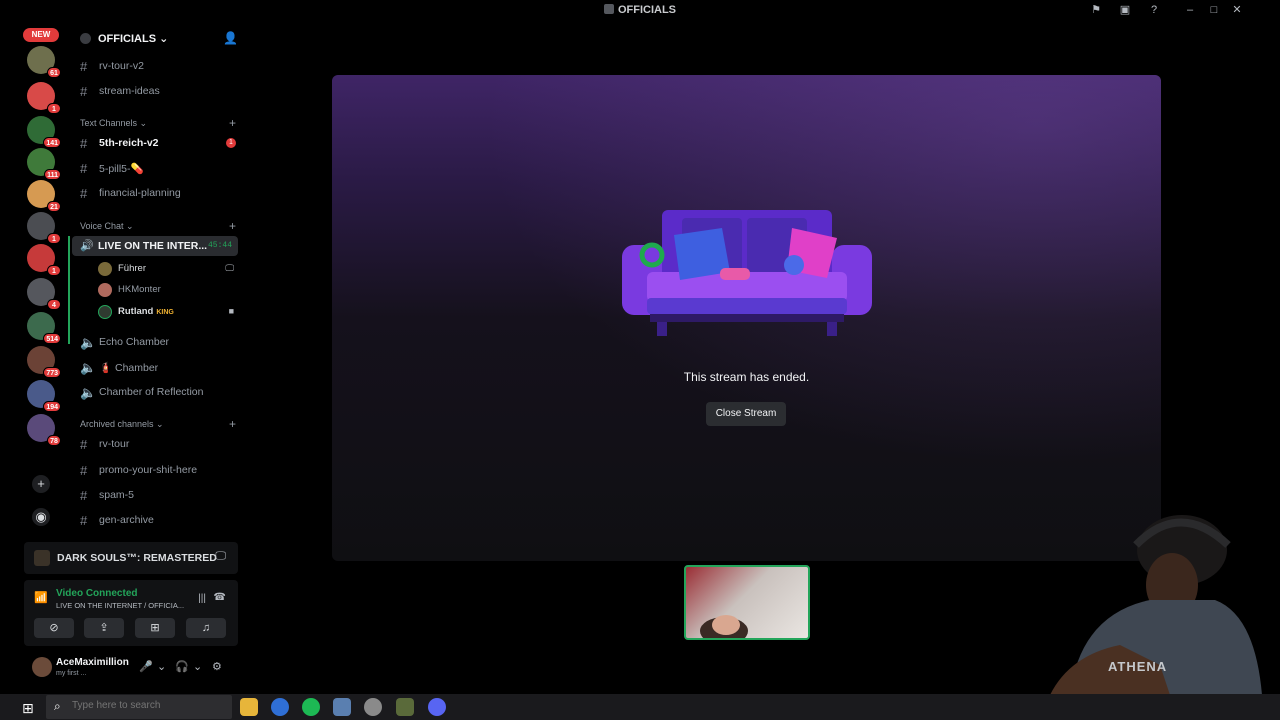 This screenshot has height=720, width=1280. What do you see at coordinates (168, 269) in the screenshot?
I see `voice-user: Führer 🖵` at bounding box center [168, 269].